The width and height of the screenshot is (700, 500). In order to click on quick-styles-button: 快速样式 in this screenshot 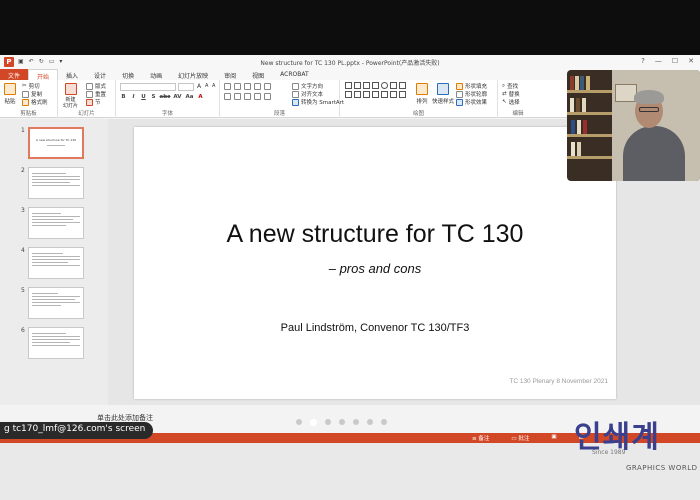, I will do `click(443, 94)`.